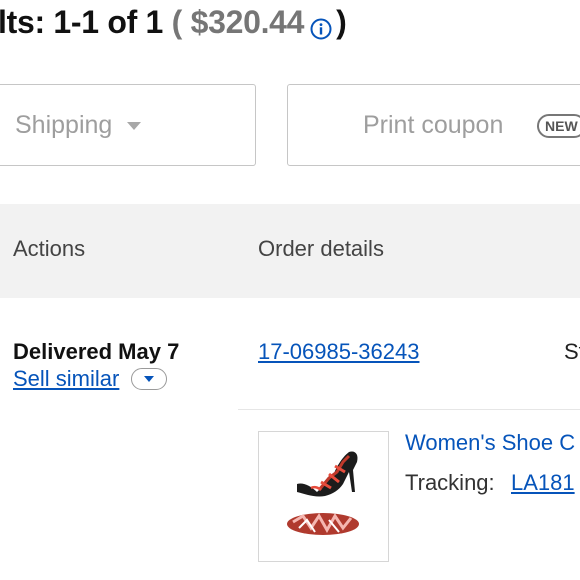 This screenshot has width=580, height=580. I want to click on status-column-text: St, so click(572, 351).